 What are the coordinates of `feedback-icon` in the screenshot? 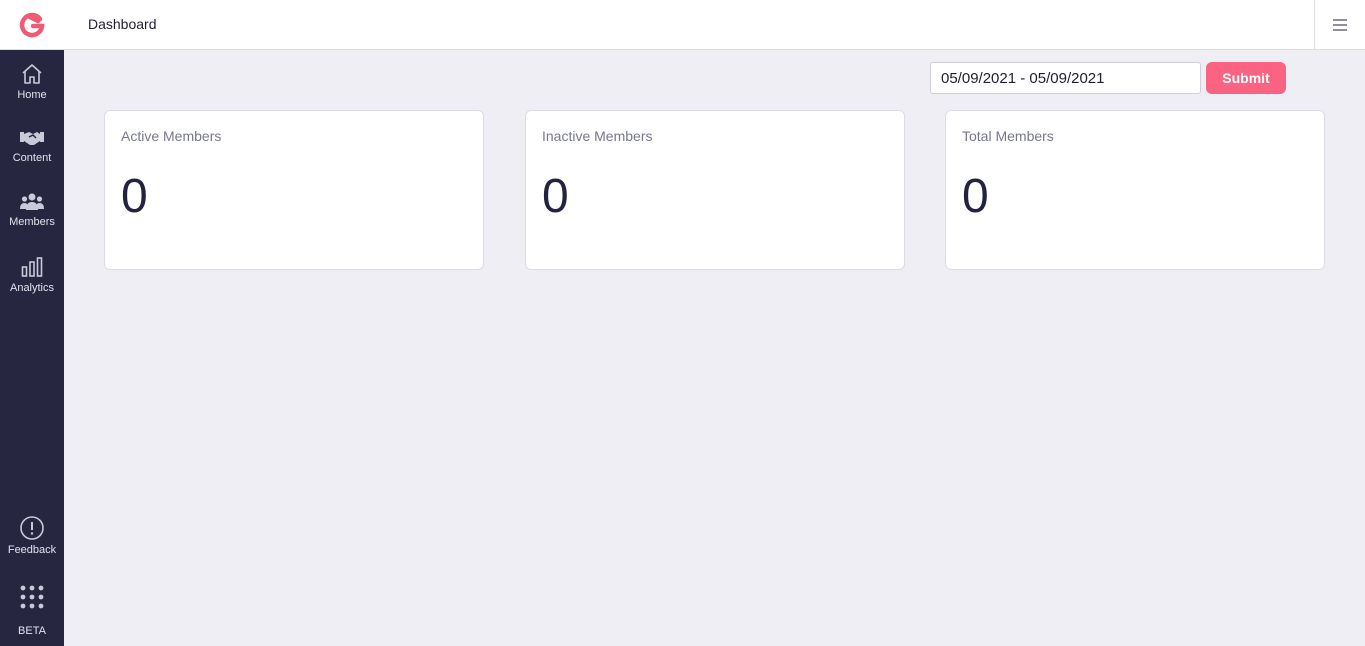 It's located at (32, 528).